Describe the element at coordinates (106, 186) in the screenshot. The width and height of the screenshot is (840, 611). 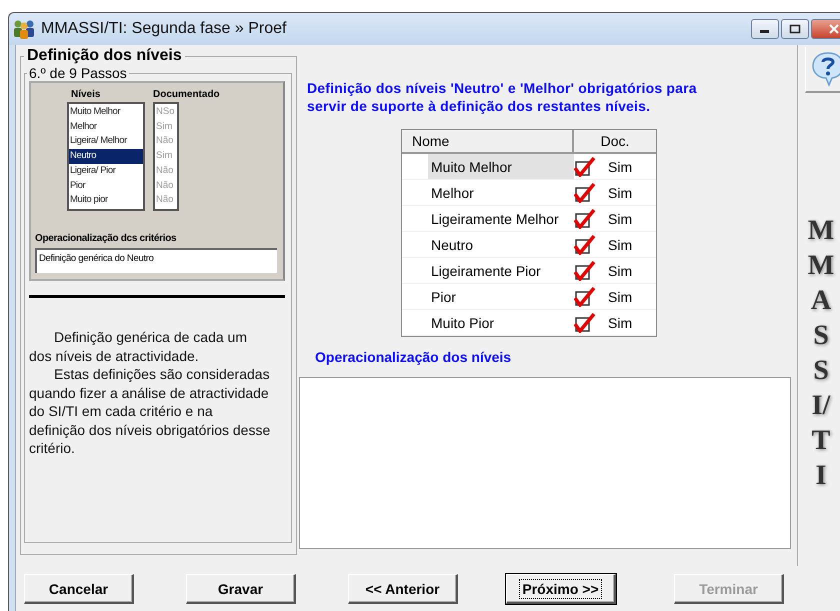
I see `list-item: Pior` at that location.